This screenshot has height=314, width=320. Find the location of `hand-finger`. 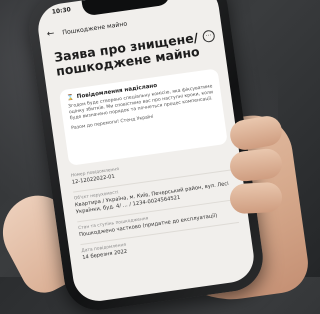

hand-finger is located at coordinates (256, 198).